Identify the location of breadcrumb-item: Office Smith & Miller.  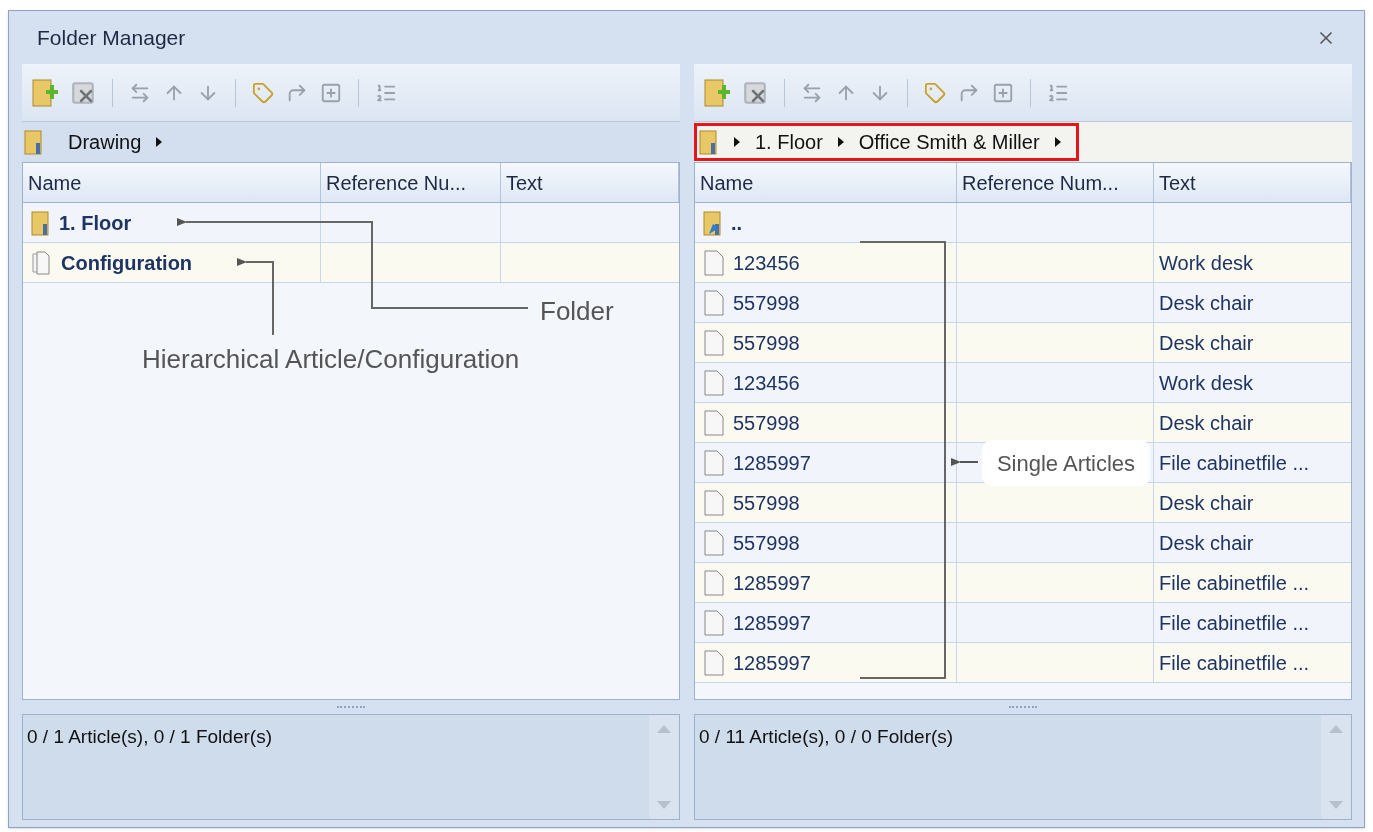
(949, 142).